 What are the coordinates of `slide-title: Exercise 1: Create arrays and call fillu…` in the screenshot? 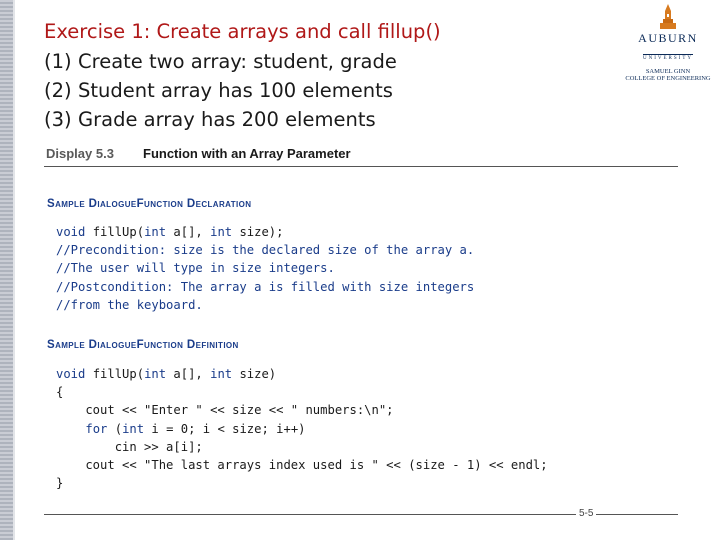 It's located at (242, 31).